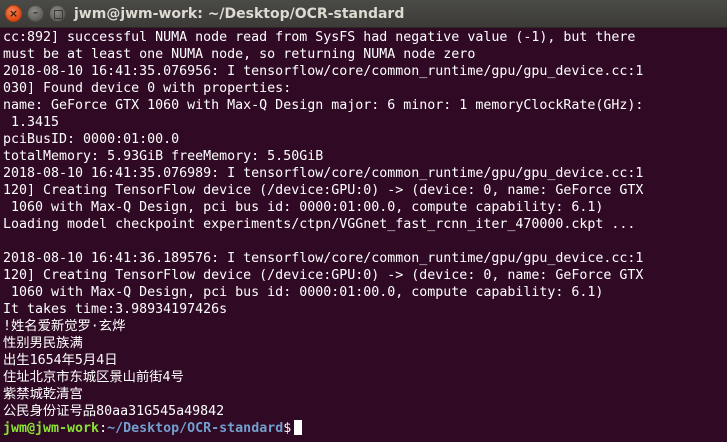 The width and height of the screenshot is (727, 442). Describe the element at coordinates (163, 156) in the screenshot. I see `terminal-line: totalMemory: 5.93GiB freeMemory: 5.50GiB` at that location.